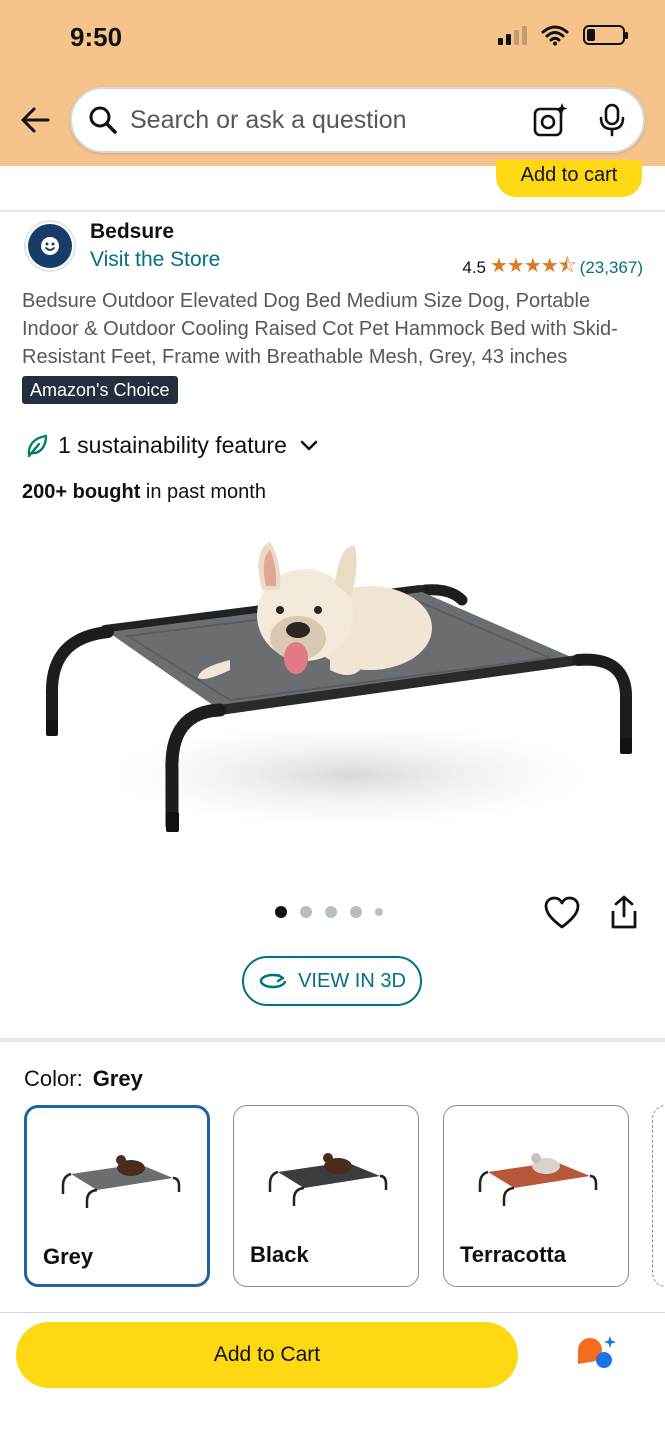  I want to click on bought-count: 200+ bought, so click(81, 492).